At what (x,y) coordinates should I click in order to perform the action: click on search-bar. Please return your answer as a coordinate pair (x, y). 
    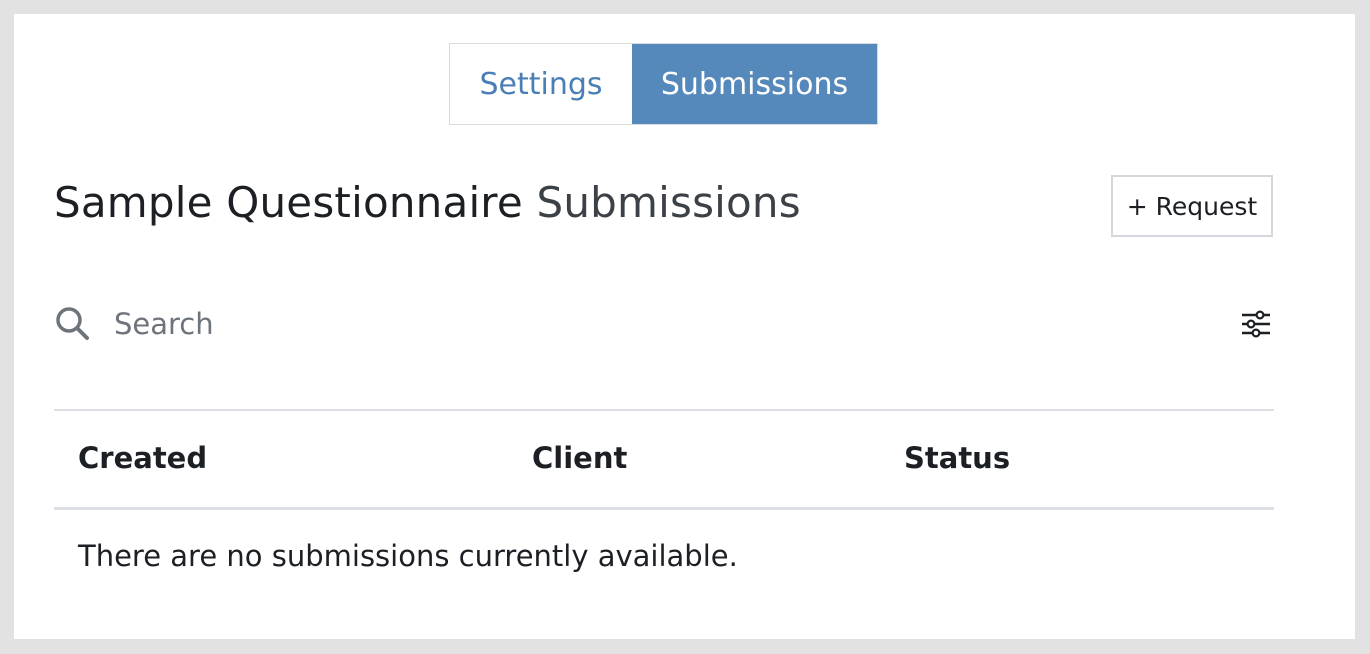
    Looking at the image, I should click on (664, 324).